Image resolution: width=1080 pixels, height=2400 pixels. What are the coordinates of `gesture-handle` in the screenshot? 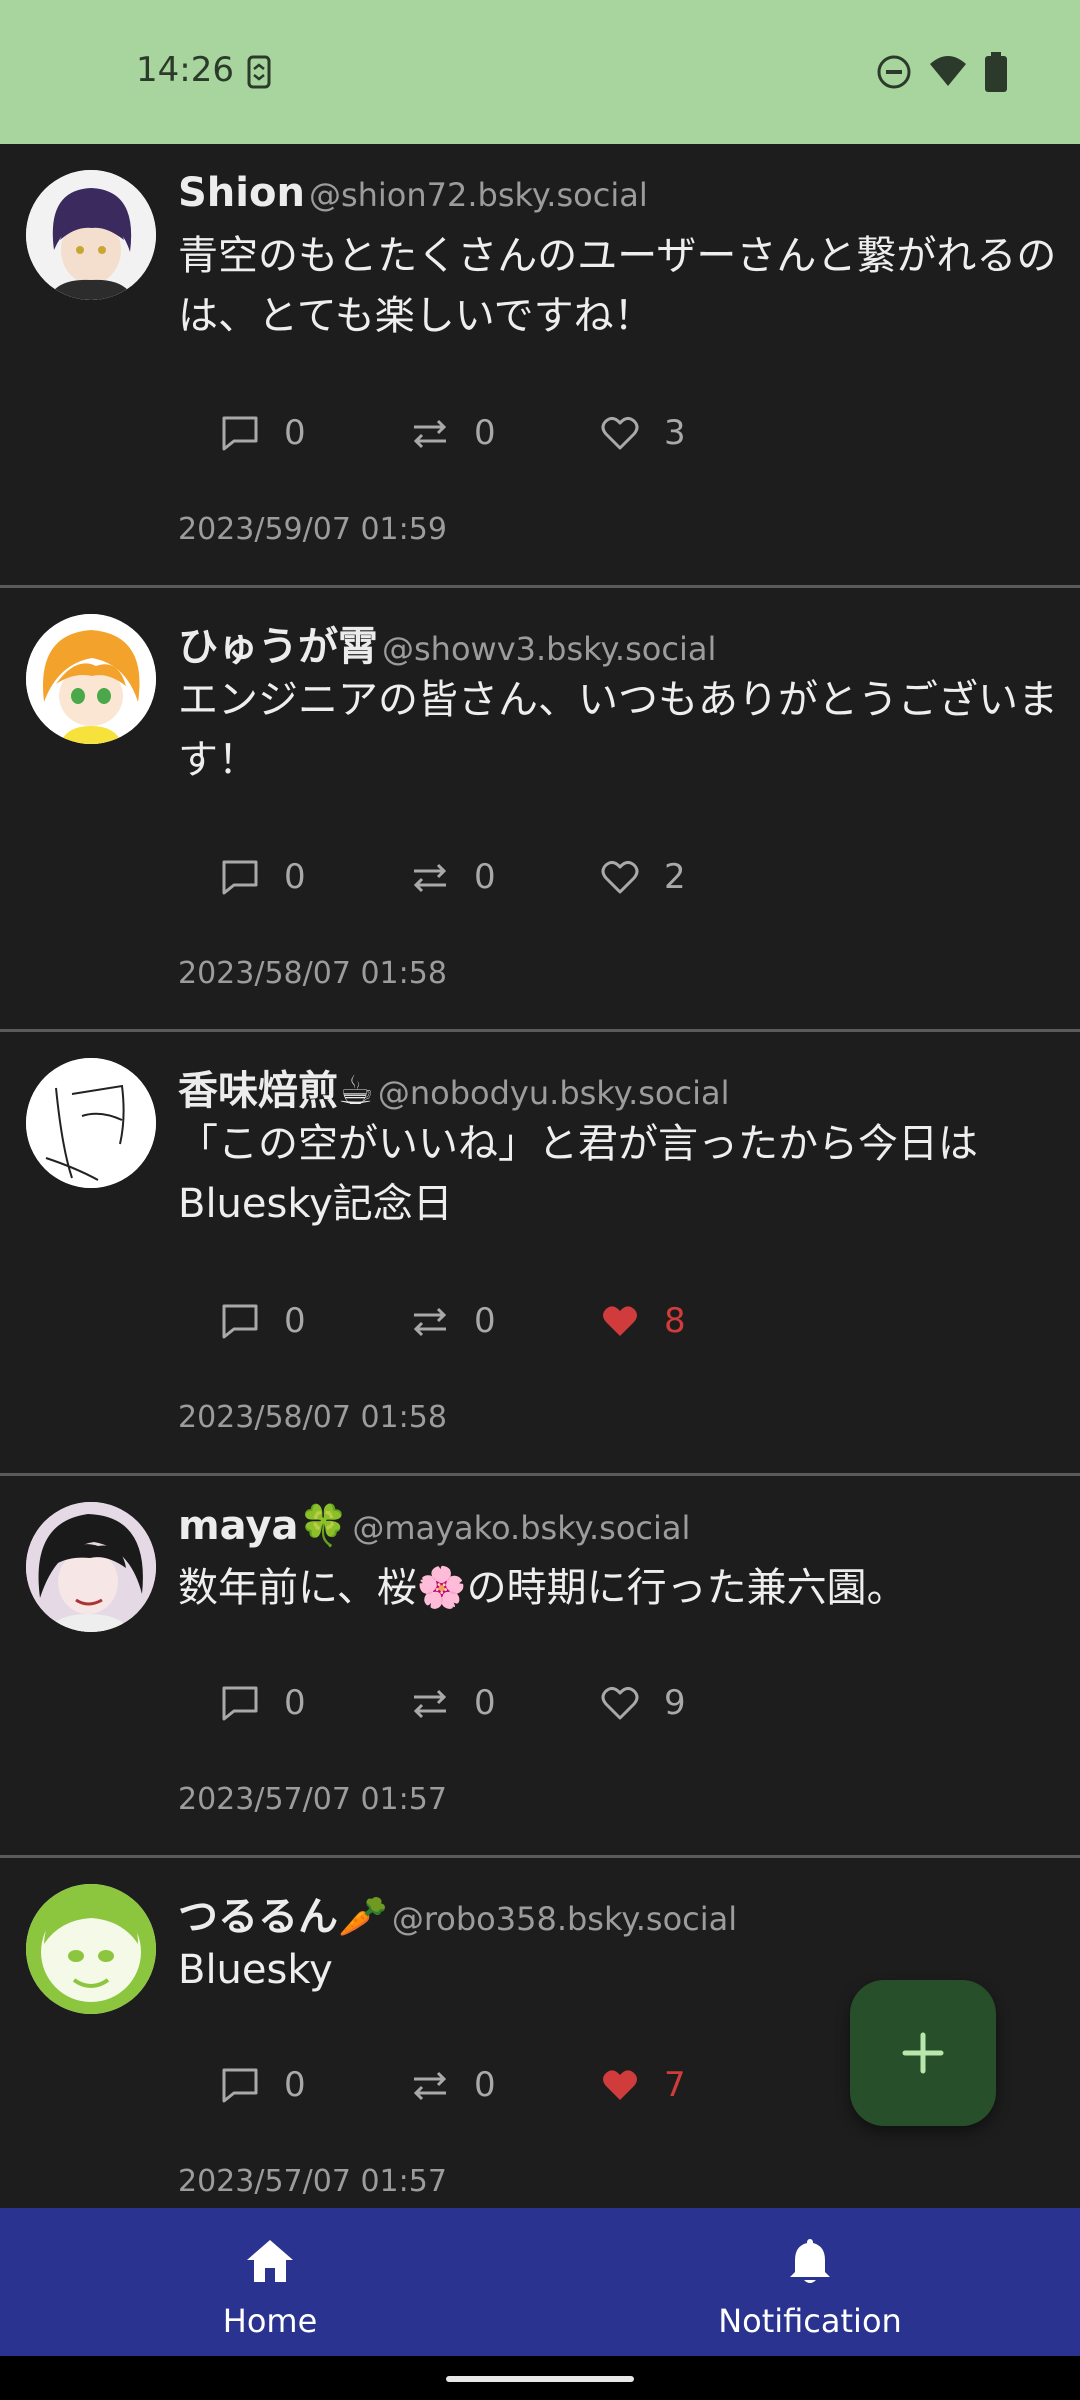 It's located at (540, 2379).